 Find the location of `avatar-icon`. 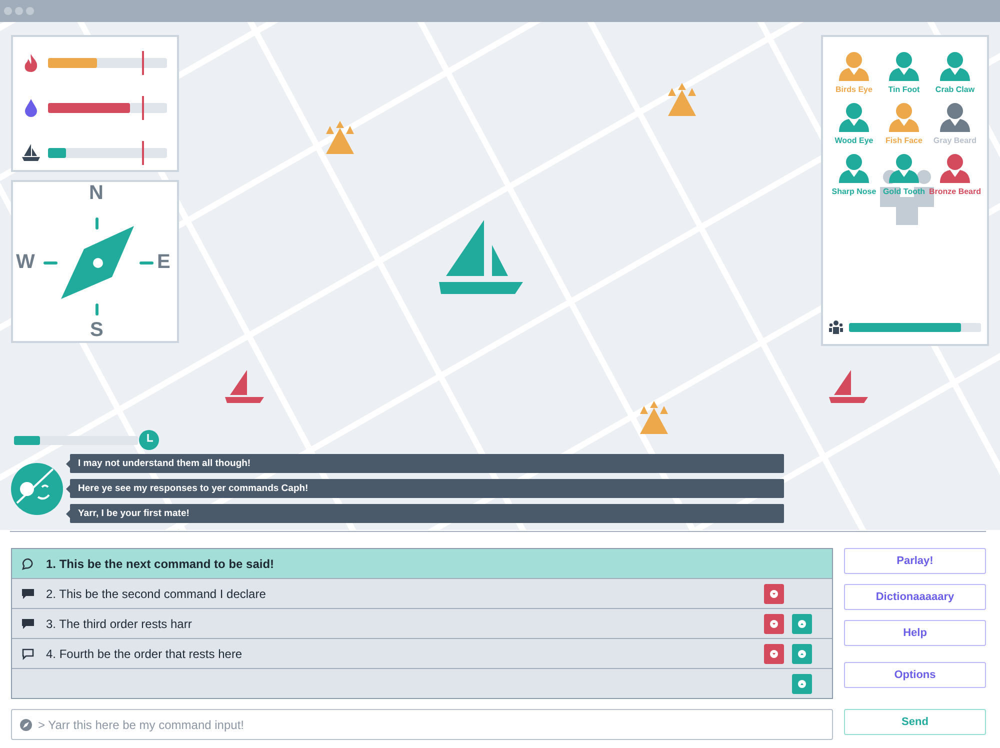

avatar-icon is located at coordinates (37, 488).